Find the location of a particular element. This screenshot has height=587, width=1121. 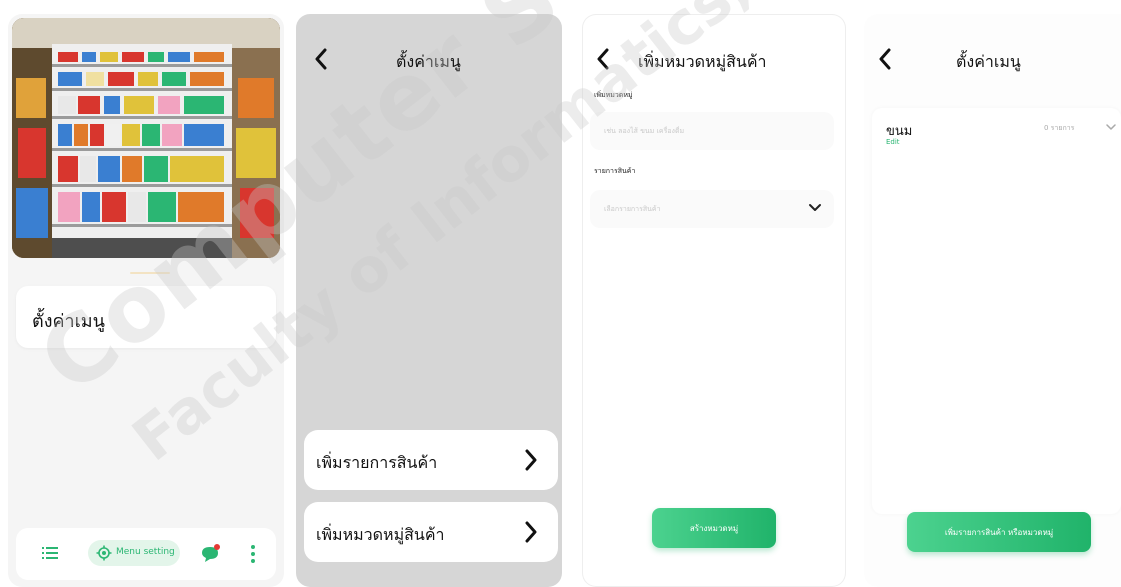

tab-menu-setting: Menu setting is located at coordinates (134, 553).